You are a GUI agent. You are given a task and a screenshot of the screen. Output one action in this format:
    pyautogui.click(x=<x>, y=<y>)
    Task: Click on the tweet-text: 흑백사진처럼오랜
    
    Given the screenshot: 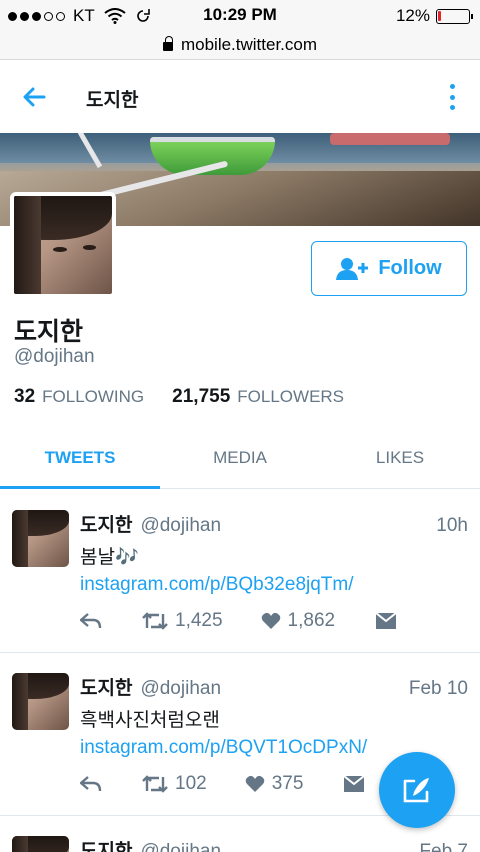 What is the action you would take?
    pyautogui.click(x=150, y=720)
    